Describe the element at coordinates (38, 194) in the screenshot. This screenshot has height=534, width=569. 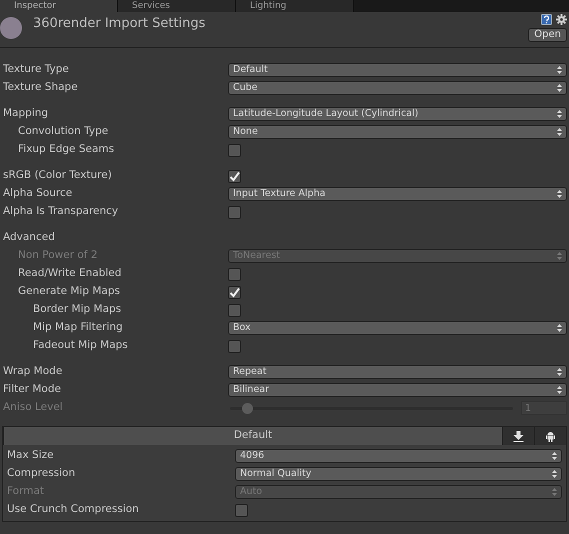
I see `field-label: Alpha Source` at that location.